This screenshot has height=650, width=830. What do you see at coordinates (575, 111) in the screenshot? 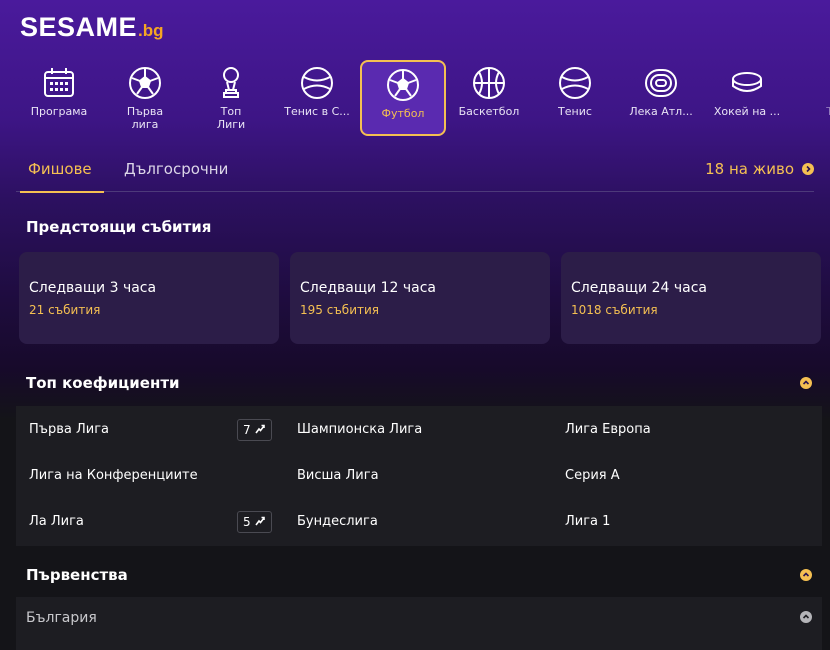
I see `sport-label: Тенис` at bounding box center [575, 111].